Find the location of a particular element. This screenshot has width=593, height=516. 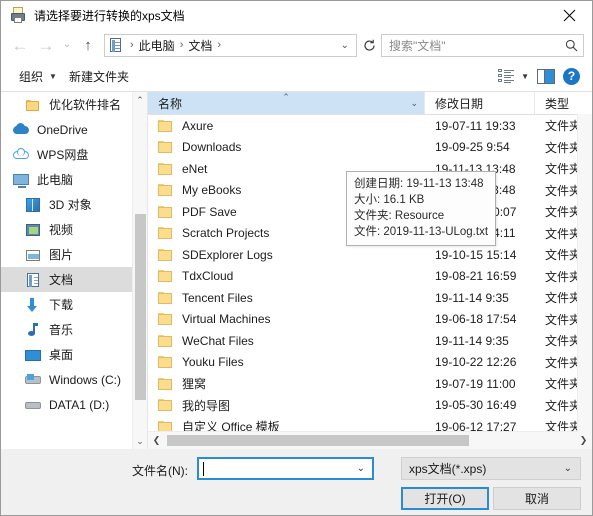

cell-name: WeChat Files is located at coordinates (286, 341).